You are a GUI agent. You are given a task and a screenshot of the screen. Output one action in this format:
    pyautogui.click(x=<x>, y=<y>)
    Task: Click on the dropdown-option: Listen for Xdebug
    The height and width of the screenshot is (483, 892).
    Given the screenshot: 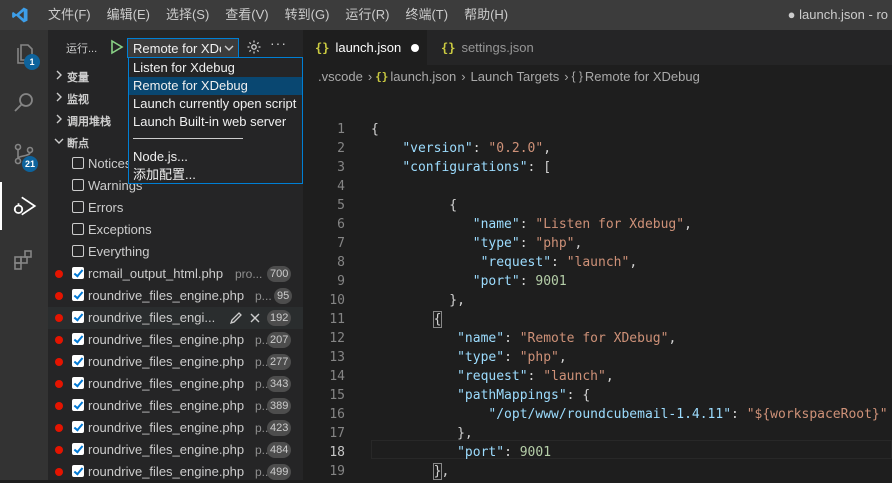 What is the action you would take?
    pyautogui.click(x=215, y=68)
    